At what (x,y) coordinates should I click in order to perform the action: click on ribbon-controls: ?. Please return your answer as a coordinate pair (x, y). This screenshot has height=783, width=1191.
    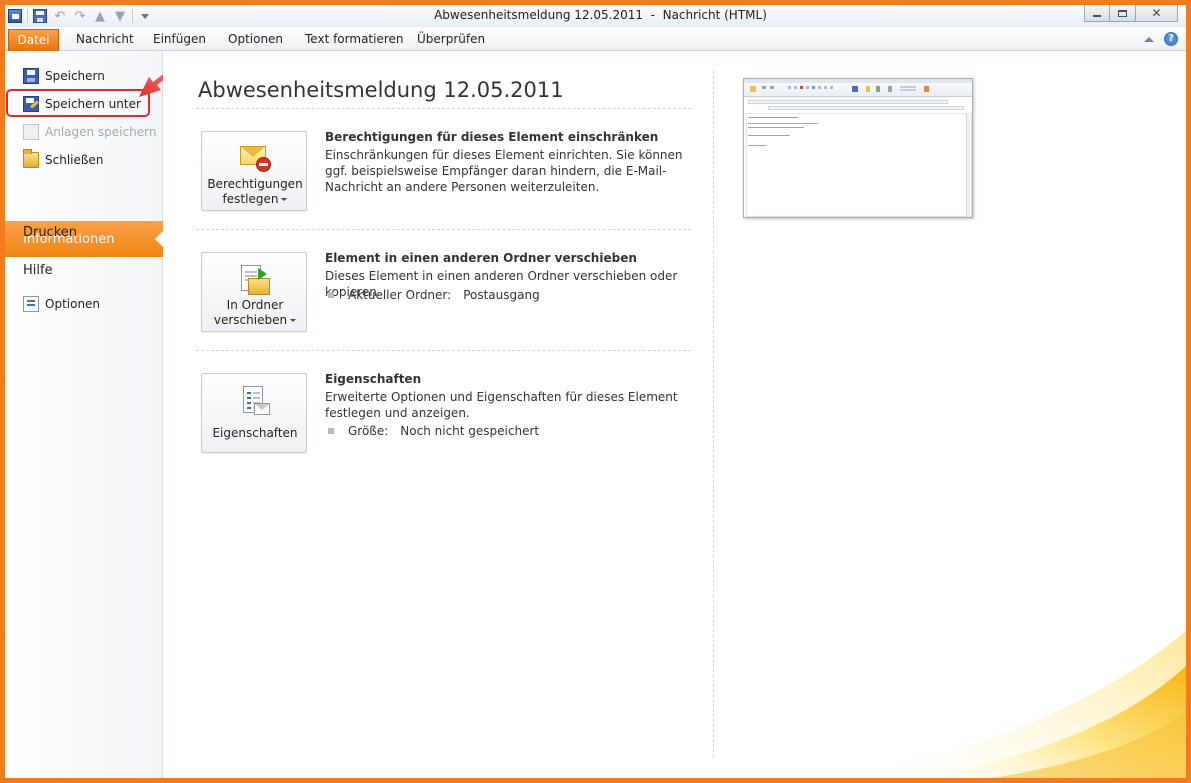
    Looking at the image, I should click on (1161, 39).